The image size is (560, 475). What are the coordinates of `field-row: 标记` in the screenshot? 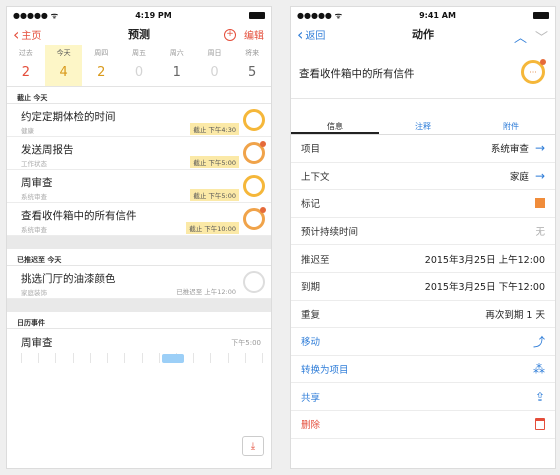 It's located at (423, 204).